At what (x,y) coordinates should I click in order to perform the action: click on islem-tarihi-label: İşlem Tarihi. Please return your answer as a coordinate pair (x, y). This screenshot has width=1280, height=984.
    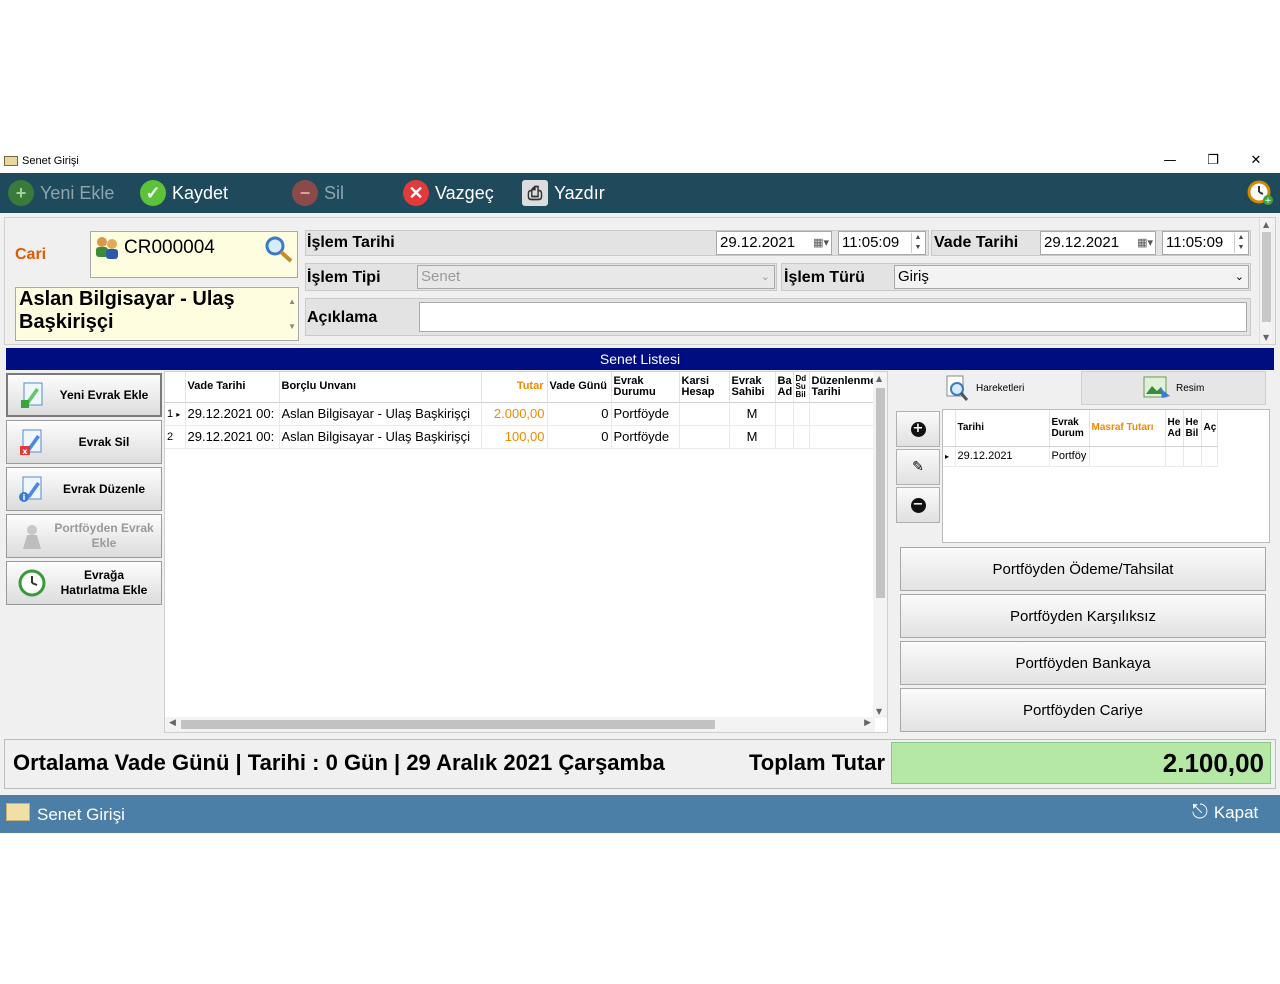
    Looking at the image, I should click on (351, 242).